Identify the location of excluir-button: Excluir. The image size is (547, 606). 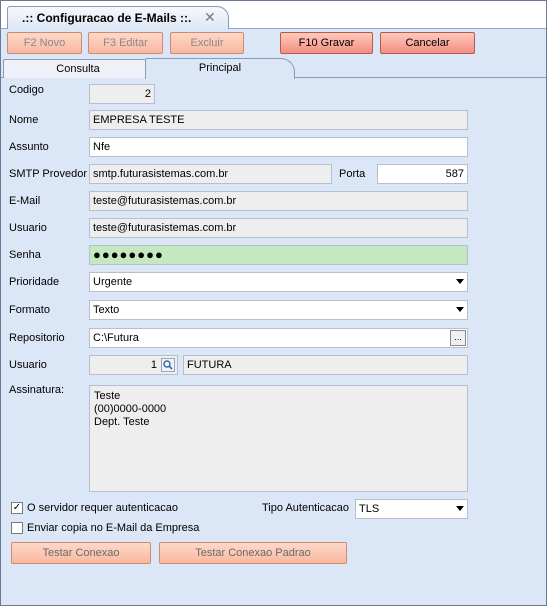
(207, 43).